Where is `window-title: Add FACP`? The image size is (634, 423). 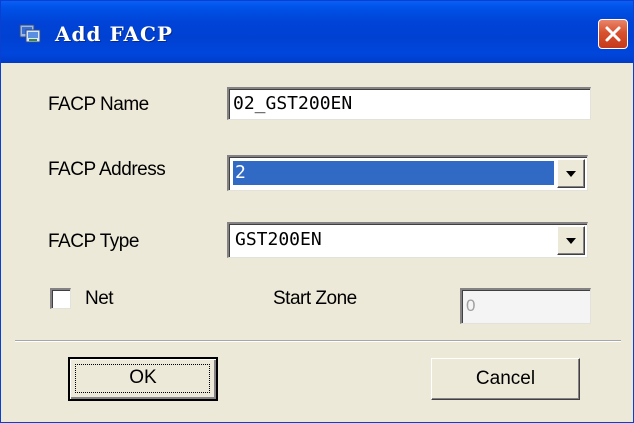 window-title: Add FACP is located at coordinates (114, 34).